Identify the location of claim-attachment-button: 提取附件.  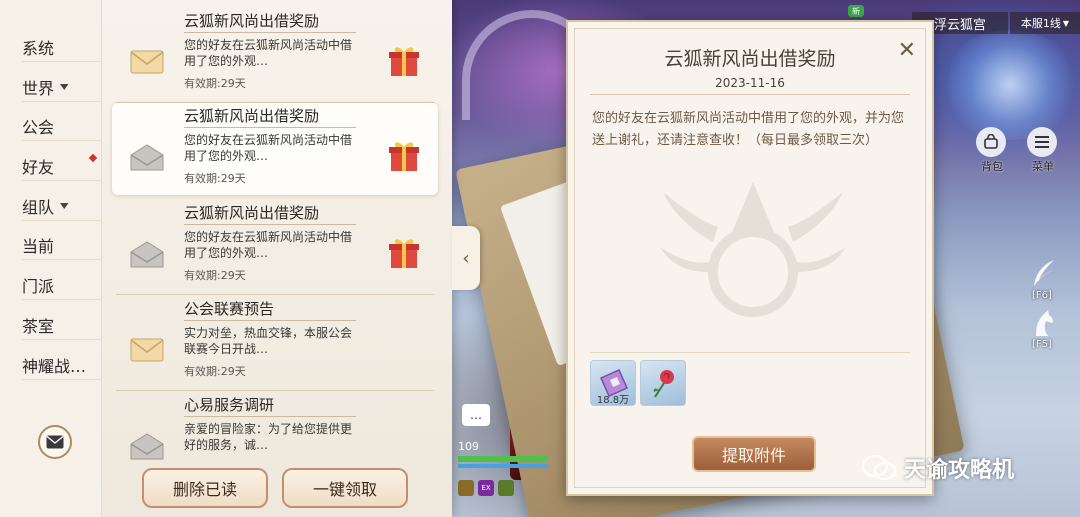
(754, 454).